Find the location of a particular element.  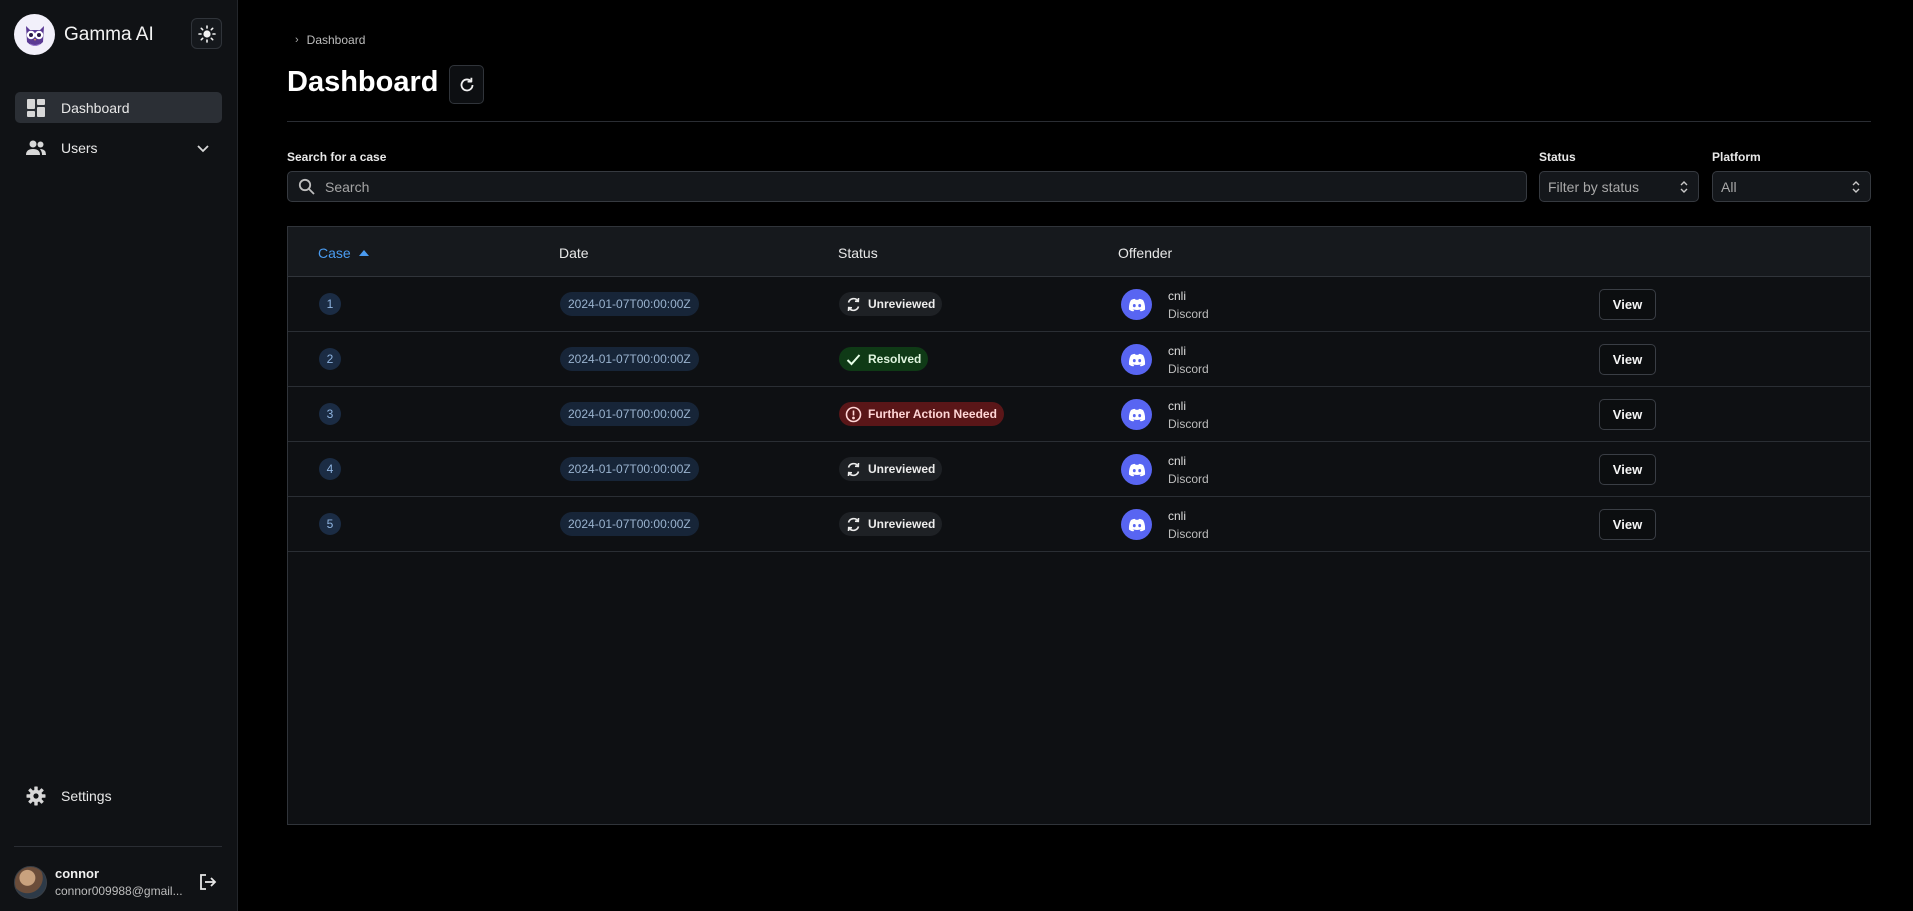

refresh-icon is located at coordinates (466, 84).